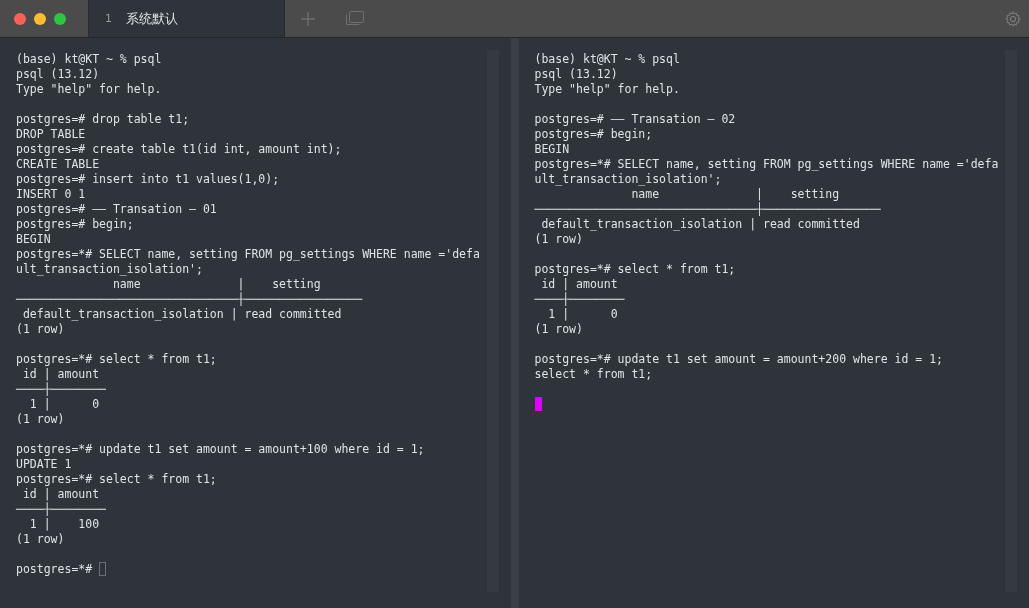  Describe the element at coordinates (20, 18) in the screenshot. I see `close-button` at that location.